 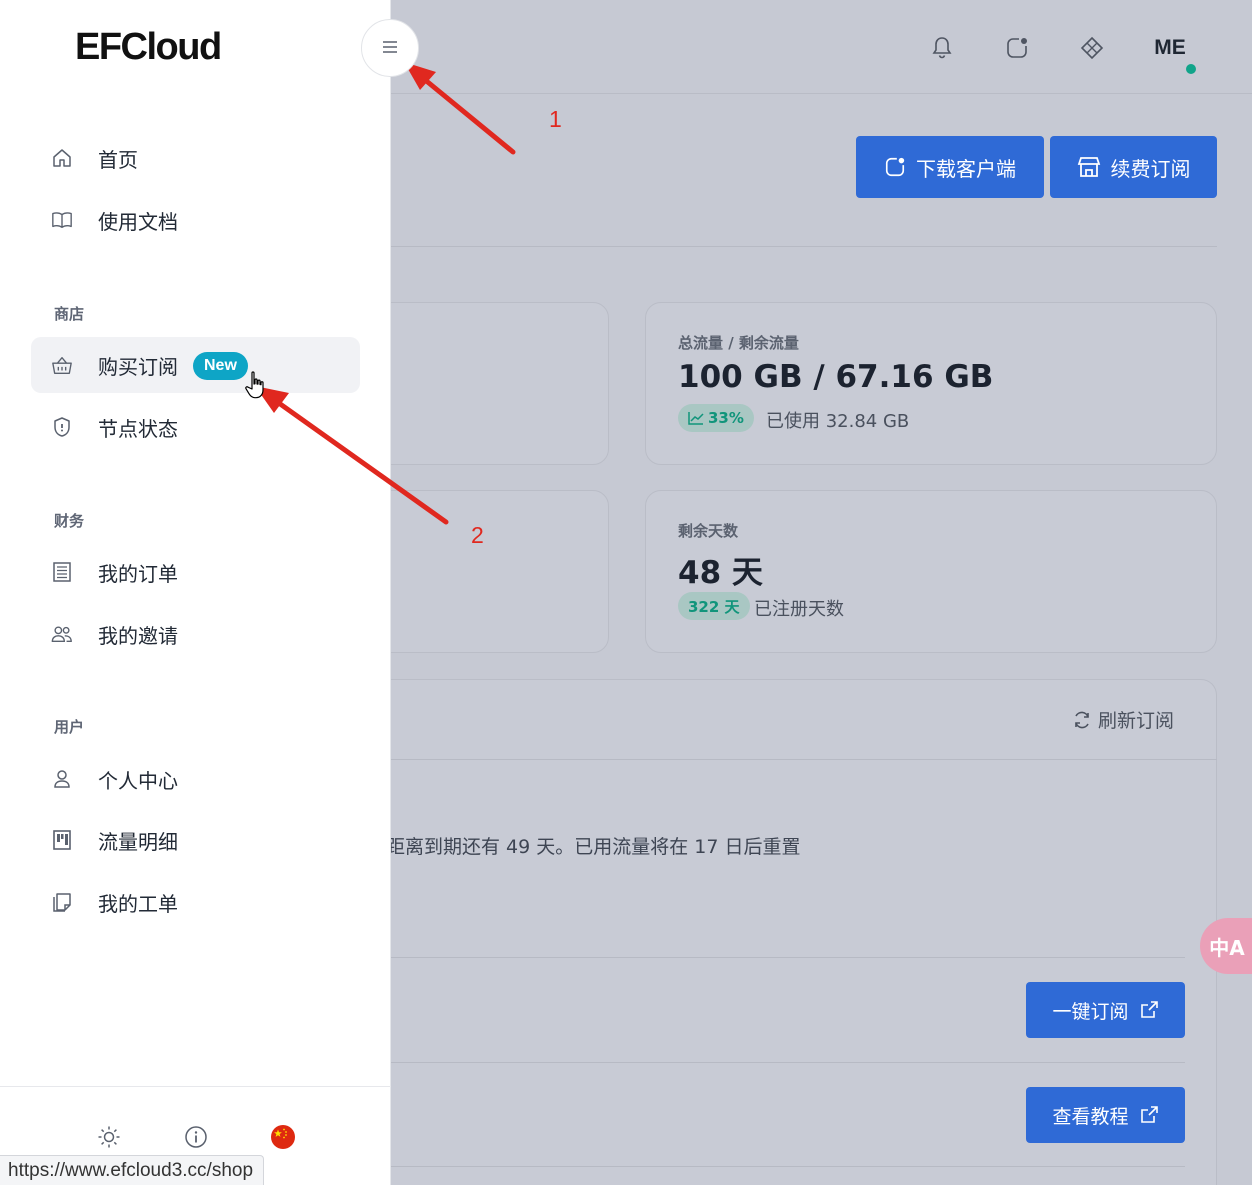 What do you see at coordinates (62, 427) in the screenshot?
I see `shield-icon` at bounding box center [62, 427].